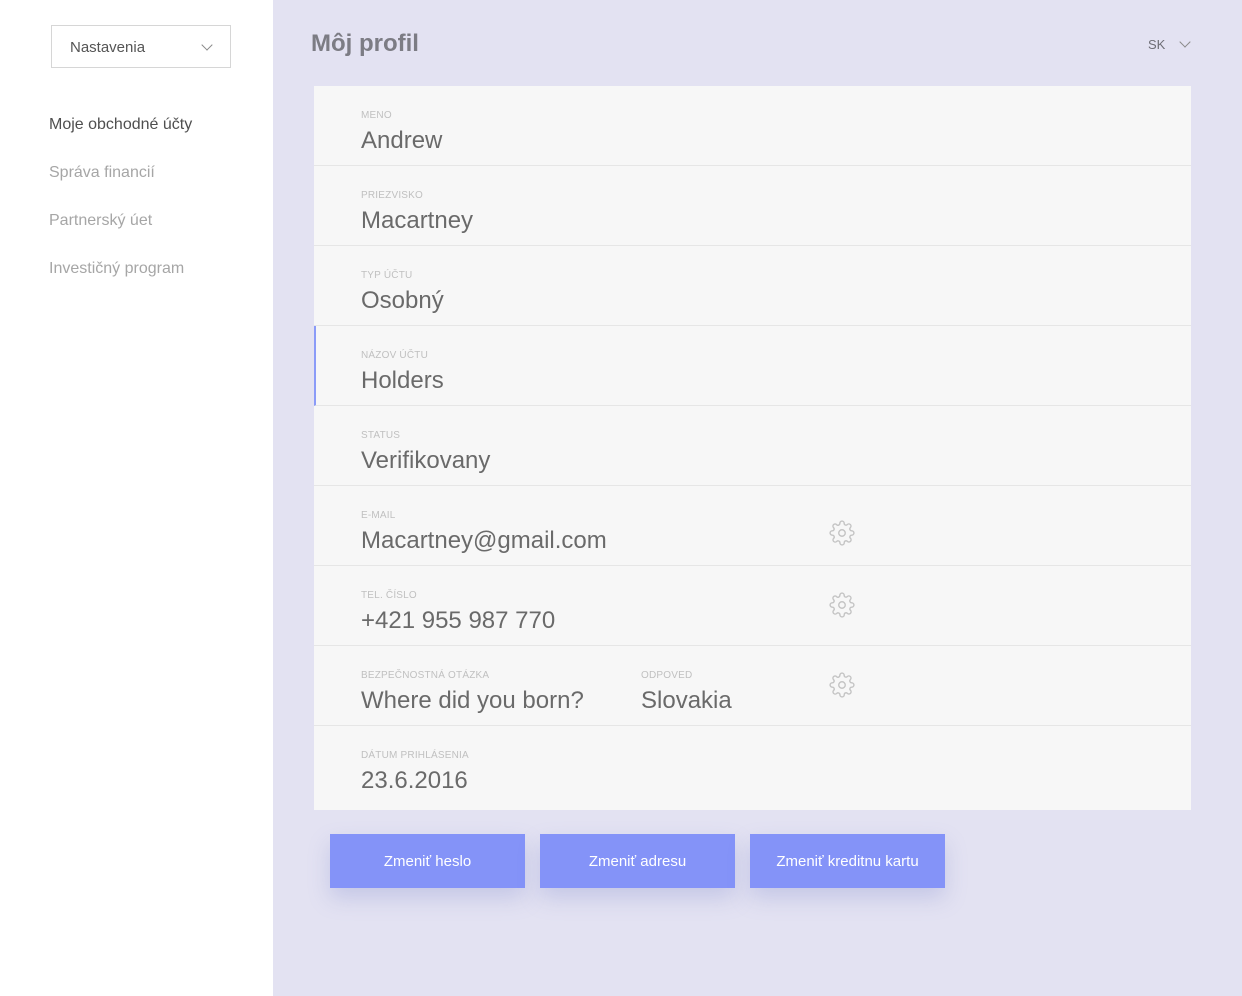  What do you see at coordinates (752, 766) in the screenshot?
I see `login-date-field: DÁTUM PRIHLÁSENIA 23.6.2016` at bounding box center [752, 766].